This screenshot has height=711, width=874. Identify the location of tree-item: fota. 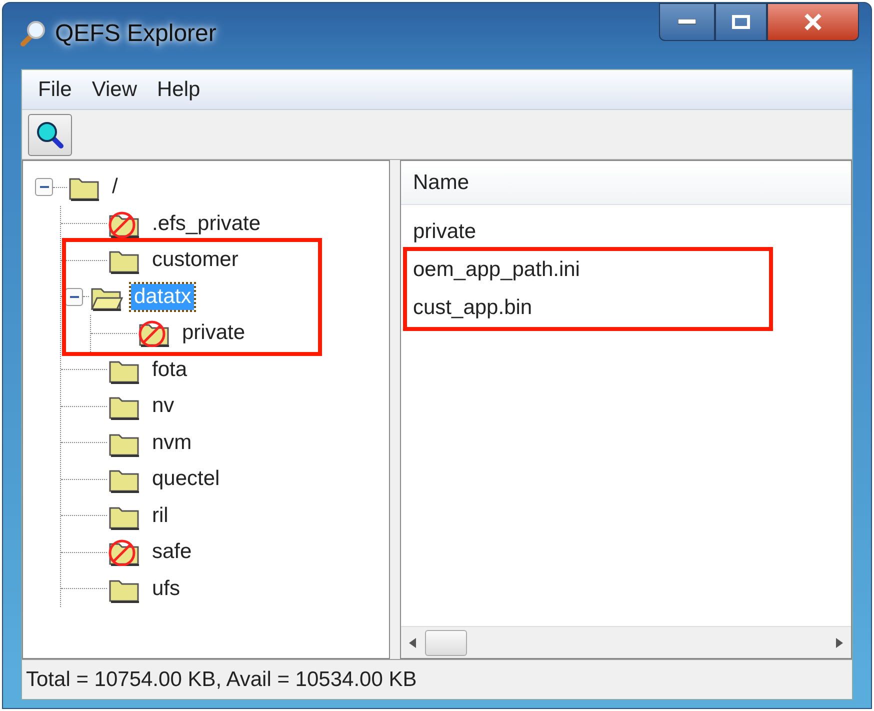
(169, 369).